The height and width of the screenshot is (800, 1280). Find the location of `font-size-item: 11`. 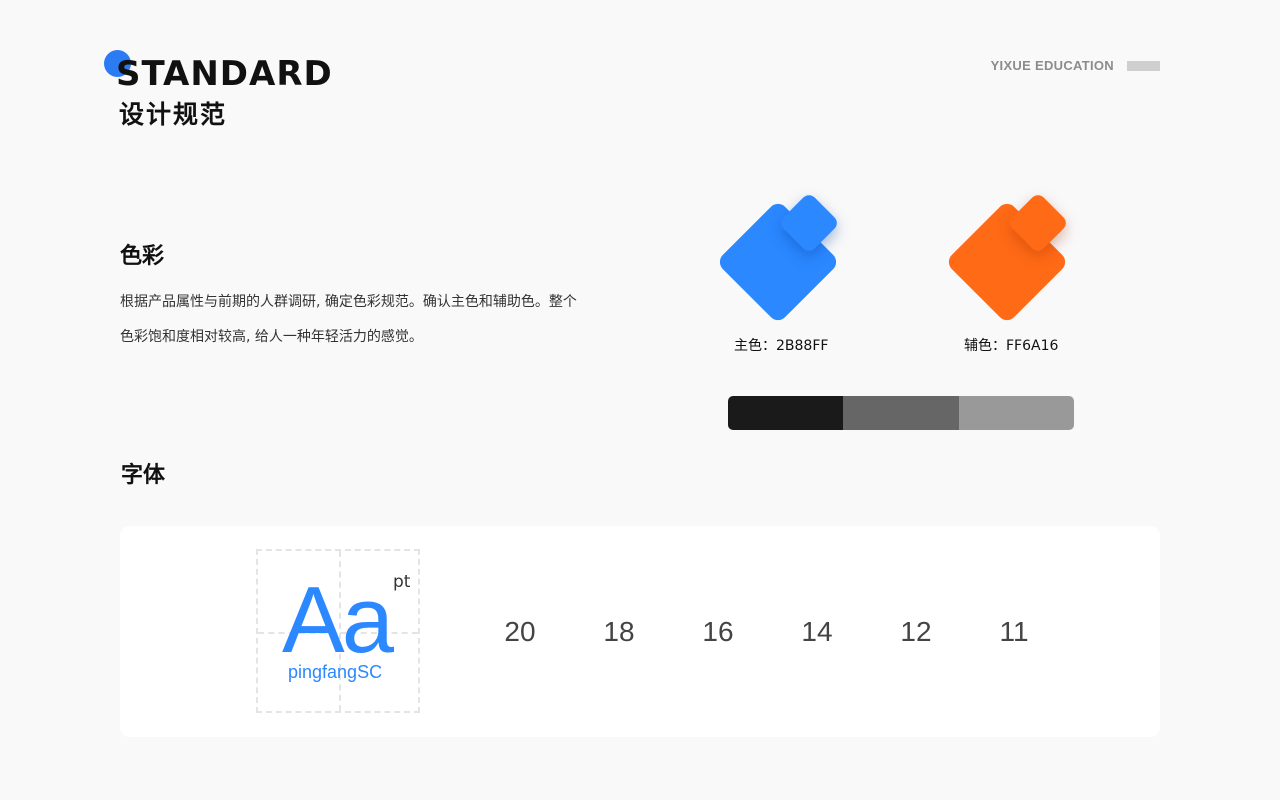

font-size-item: 11 is located at coordinates (1014, 631).